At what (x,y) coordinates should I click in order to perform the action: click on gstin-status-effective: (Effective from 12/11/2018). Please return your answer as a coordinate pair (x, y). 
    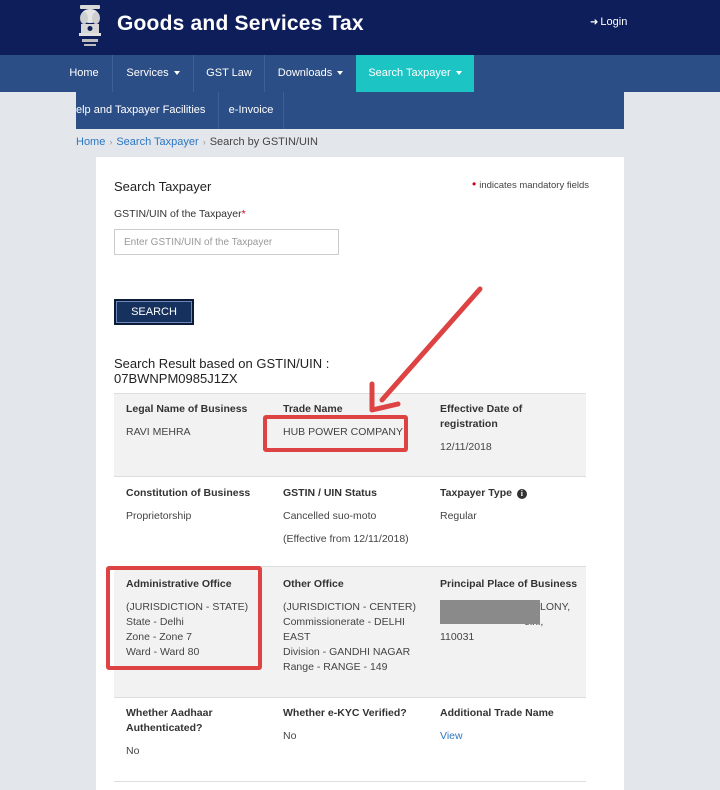
    Looking at the image, I should click on (346, 539).